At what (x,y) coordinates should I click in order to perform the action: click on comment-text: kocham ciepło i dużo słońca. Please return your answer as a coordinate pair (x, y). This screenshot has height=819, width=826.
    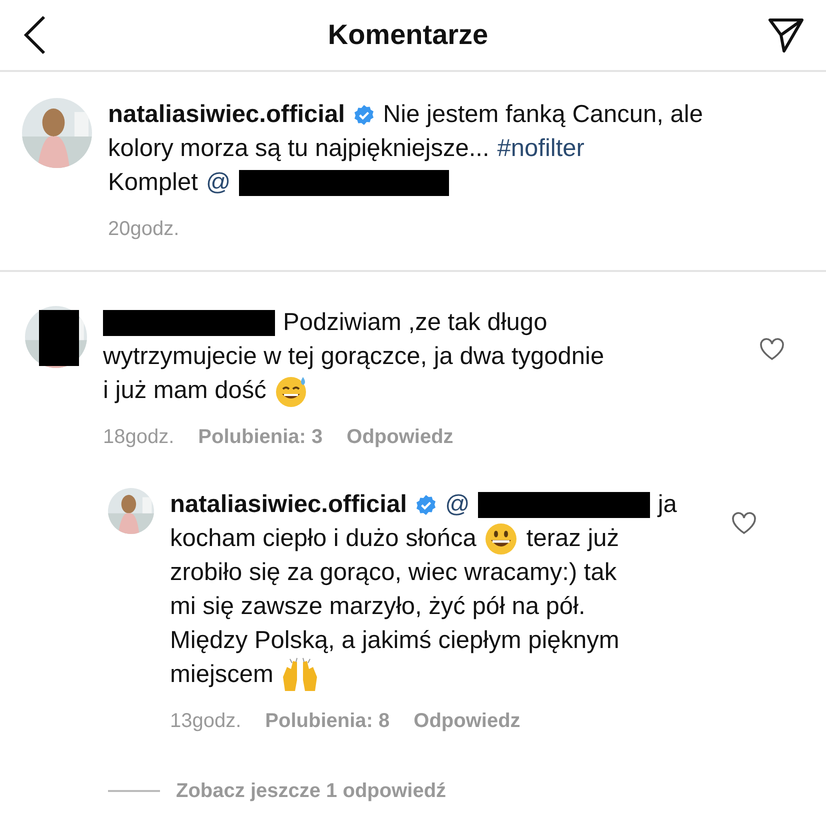
    Looking at the image, I should click on (323, 539).